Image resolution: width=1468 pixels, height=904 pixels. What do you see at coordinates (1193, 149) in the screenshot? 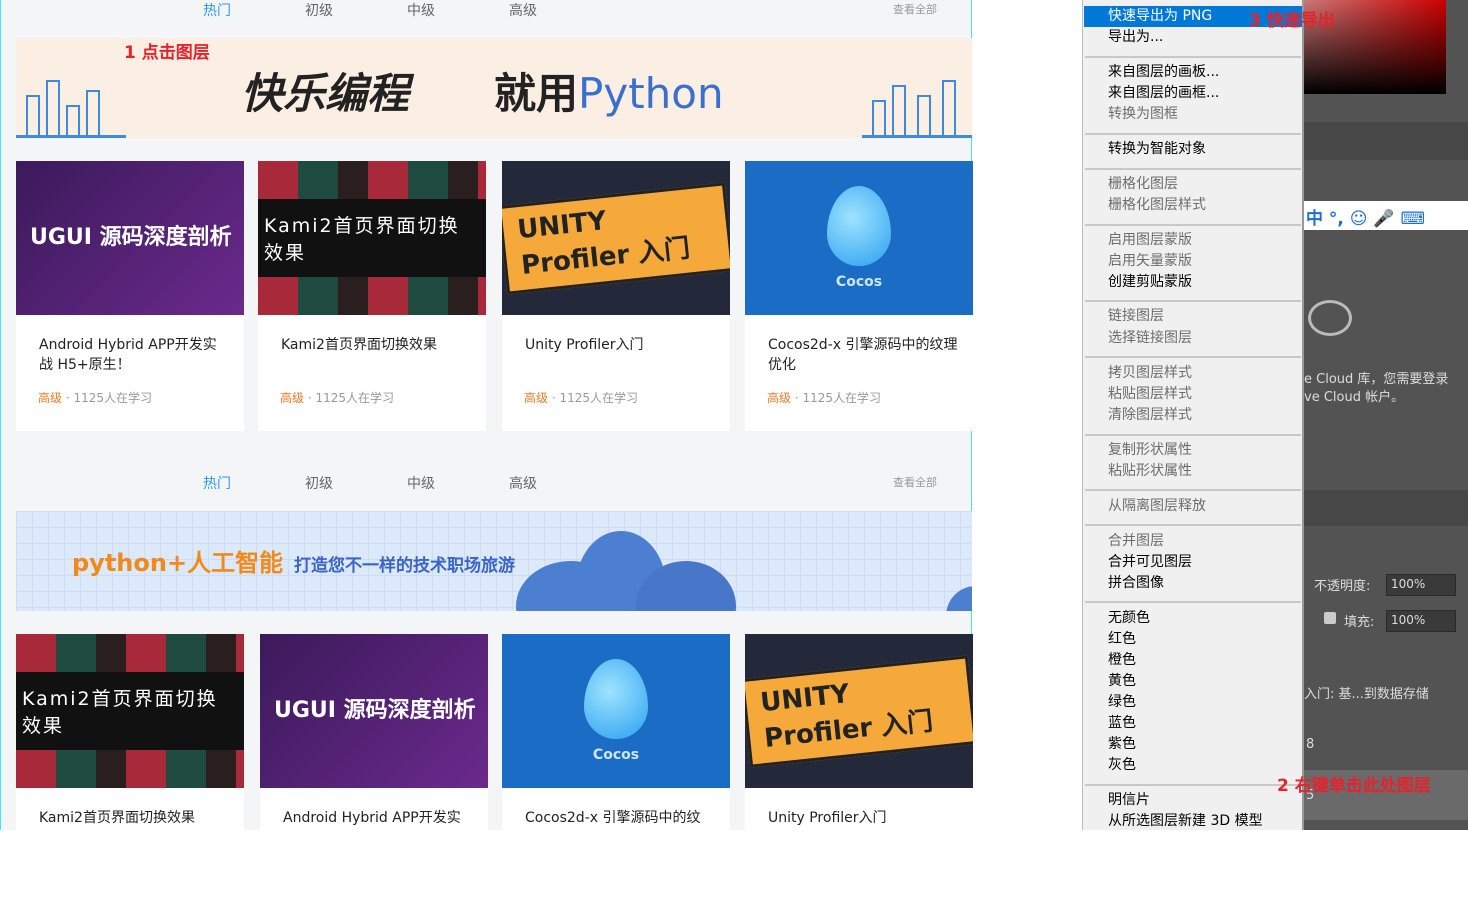
I see `menu-item: 转换为智能对象` at bounding box center [1193, 149].